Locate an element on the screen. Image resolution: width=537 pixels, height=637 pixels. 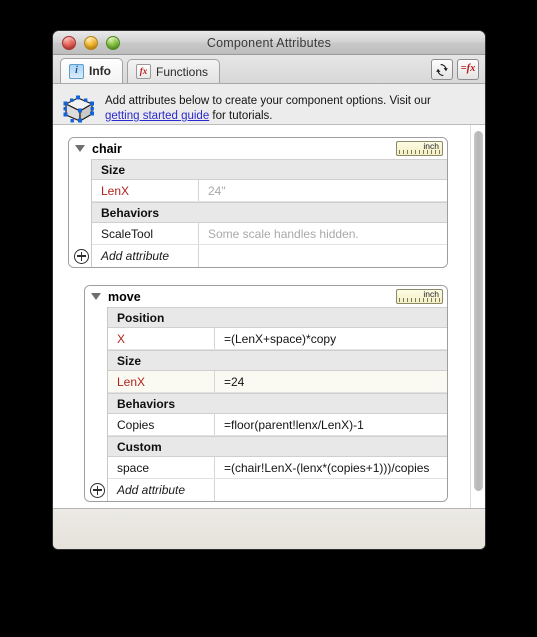
tab-info: i Info is located at coordinates (91, 70).